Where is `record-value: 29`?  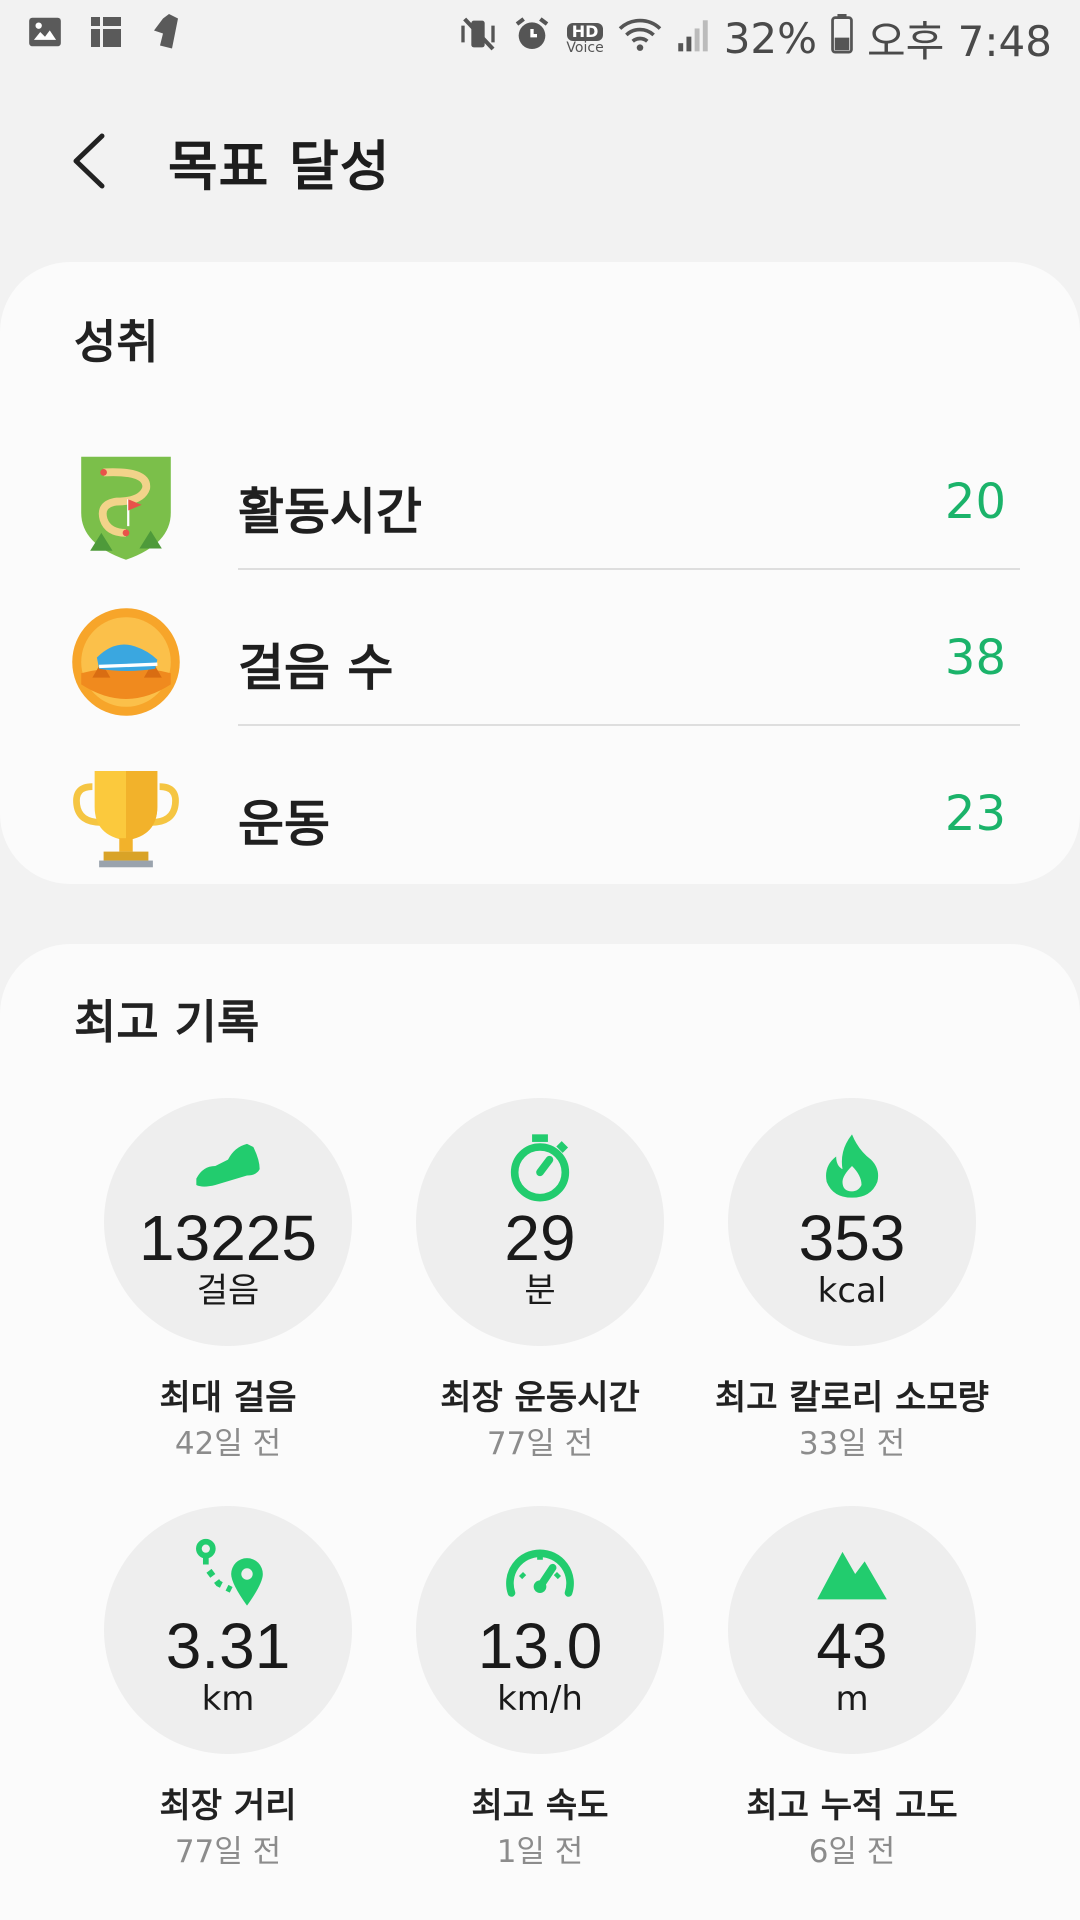 record-value: 29 is located at coordinates (540, 1238).